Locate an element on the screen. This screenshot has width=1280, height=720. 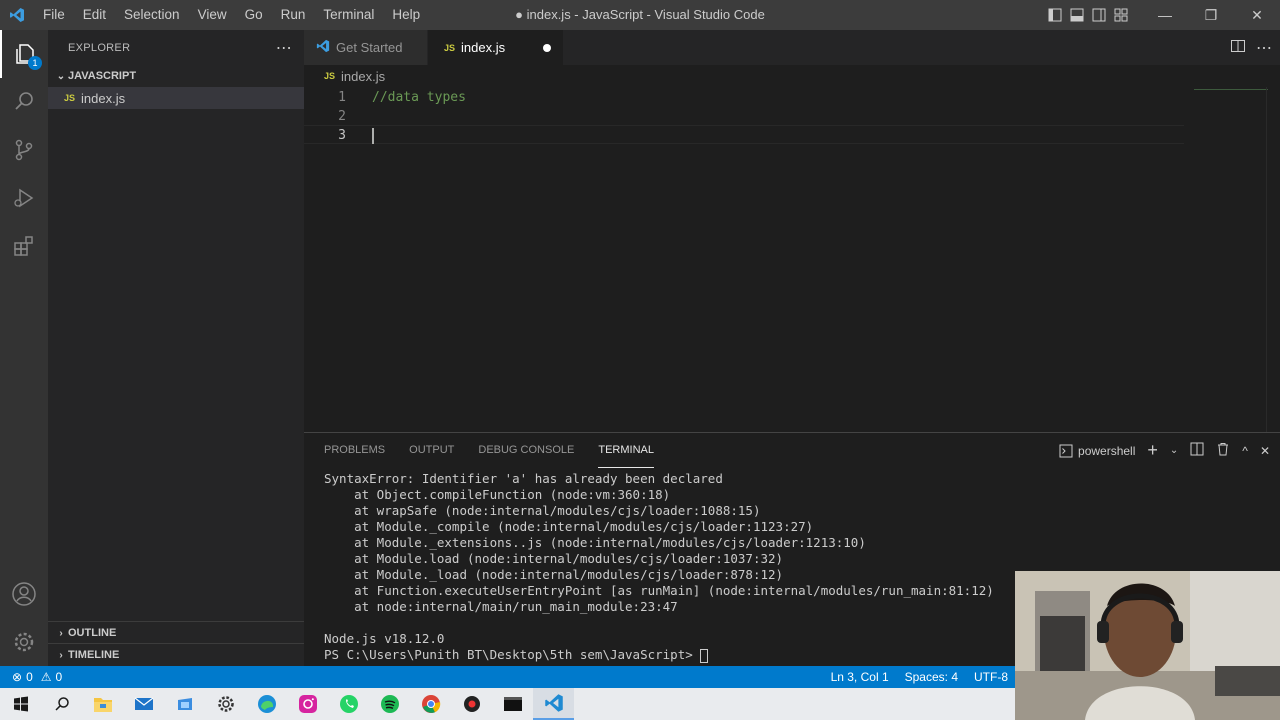
warning-icon: ⚠ is located at coordinates (46, 677).